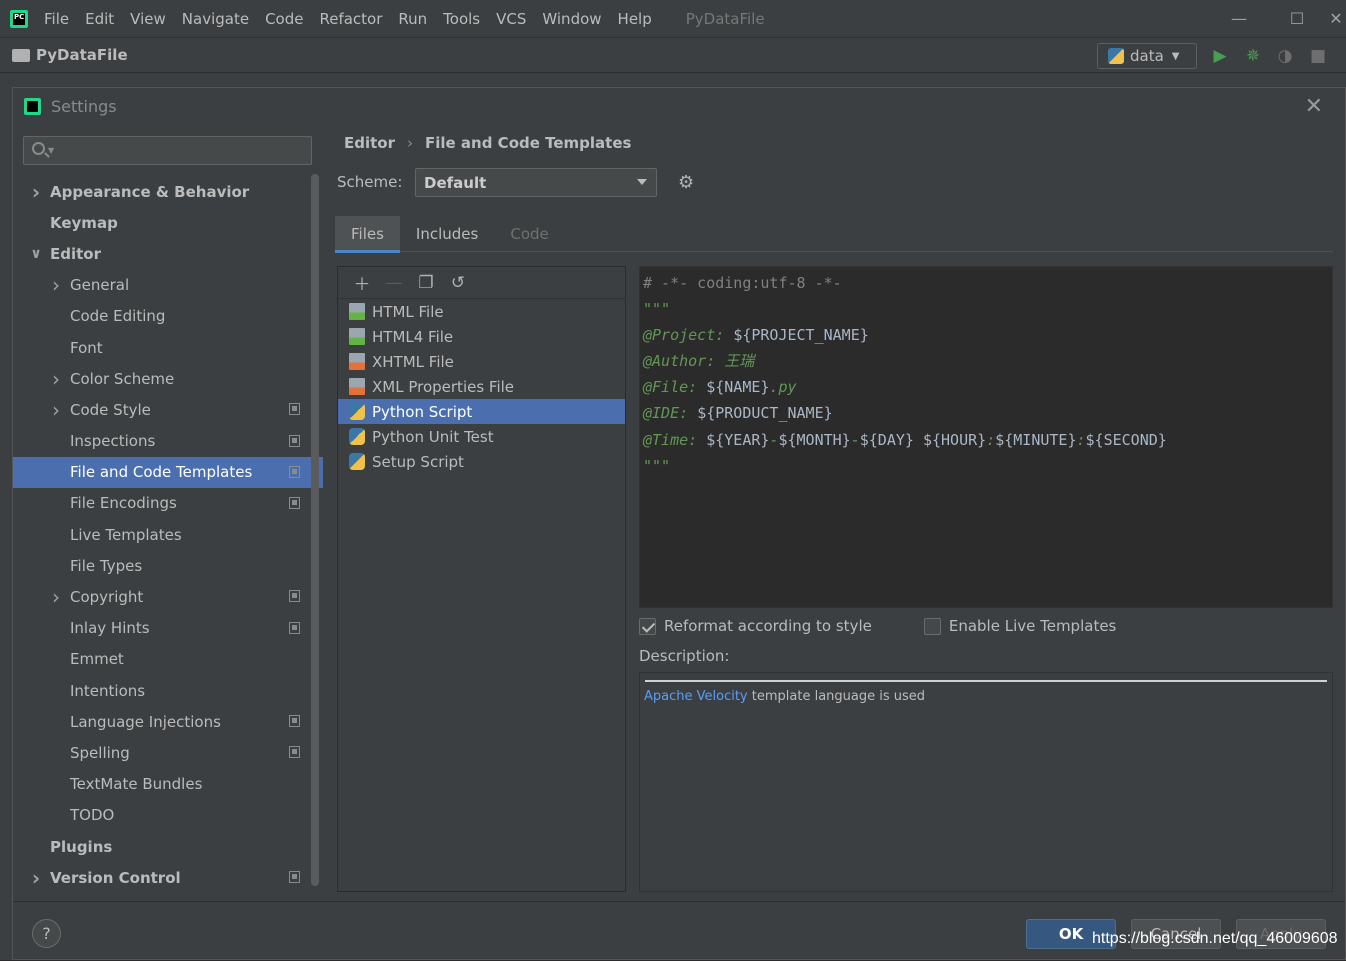 The width and height of the screenshot is (1346, 961). Describe the element at coordinates (461, 19) in the screenshot. I see `menu-tools: Tools` at that location.